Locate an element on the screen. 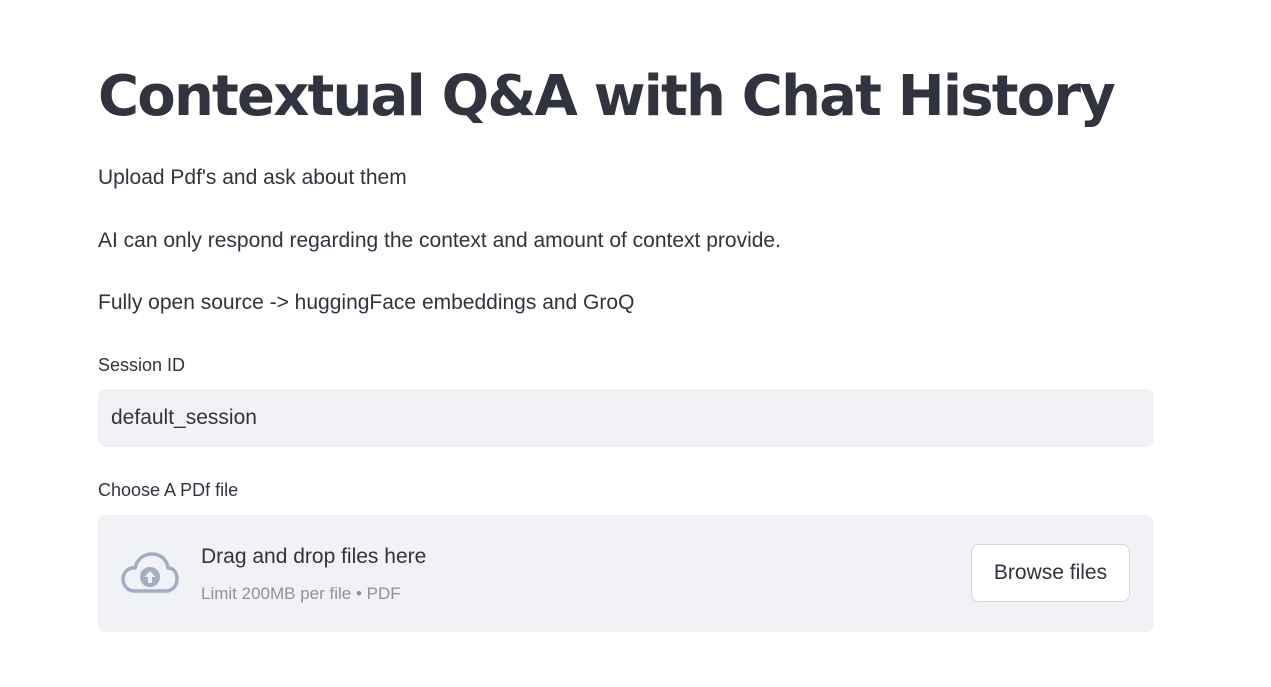 This screenshot has width=1271, height=687. session-id-input is located at coordinates (626, 418).